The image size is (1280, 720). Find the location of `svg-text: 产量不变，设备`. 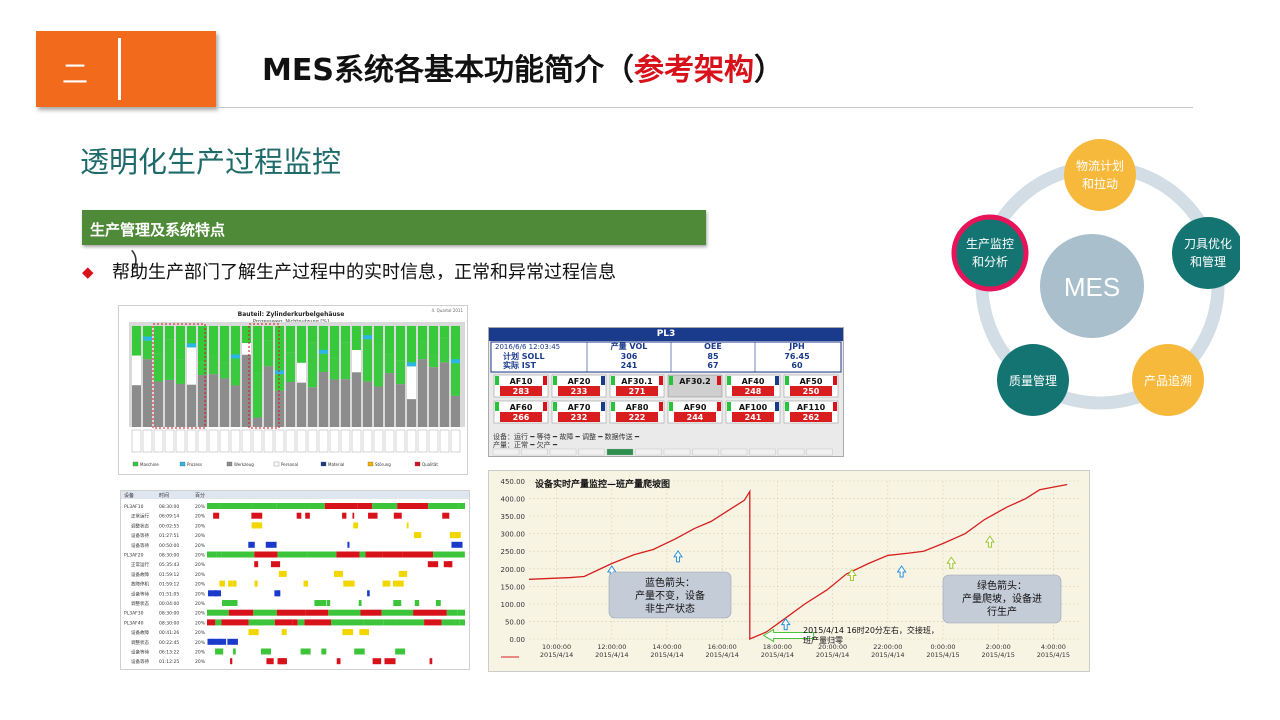

svg-text: 产量不变，设备 is located at coordinates (670, 595).